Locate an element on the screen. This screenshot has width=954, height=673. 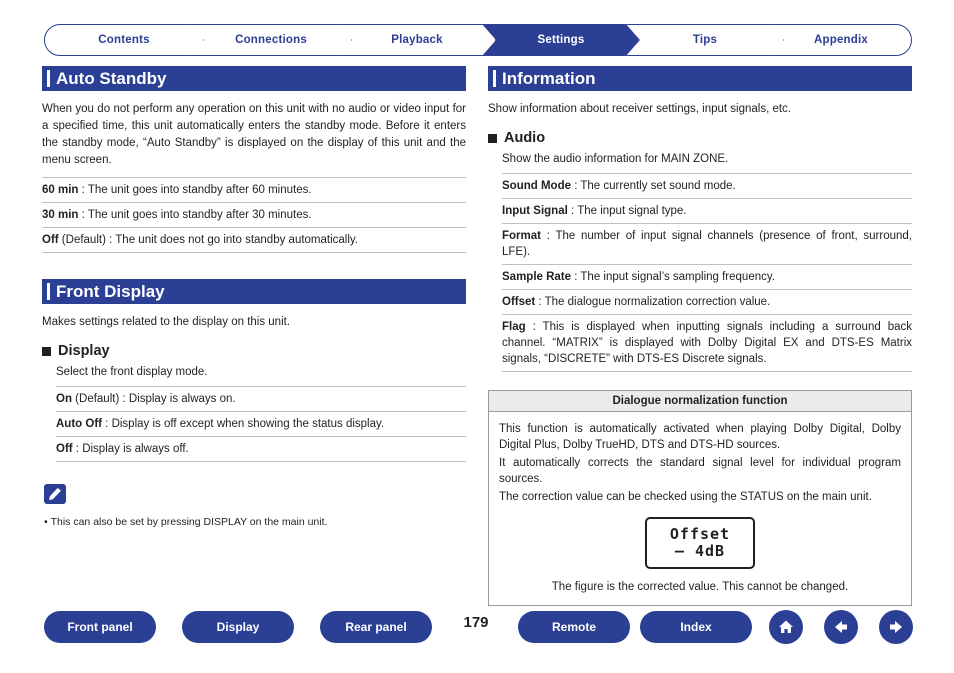
definition-term: 30 min is located at coordinates (60, 215).